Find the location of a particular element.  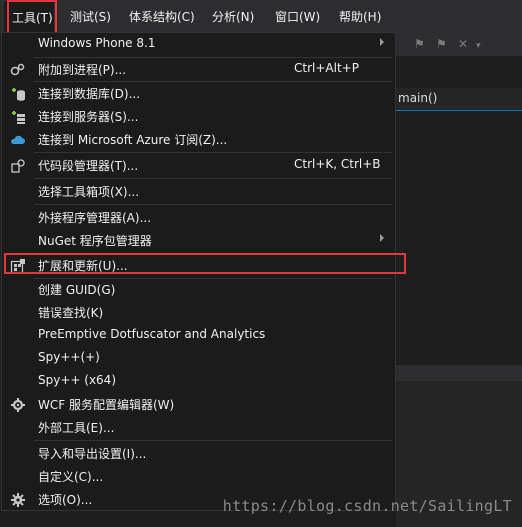

menu-item-wcf-config: WCF 服务配置编辑器(W) is located at coordinates (198, 404).